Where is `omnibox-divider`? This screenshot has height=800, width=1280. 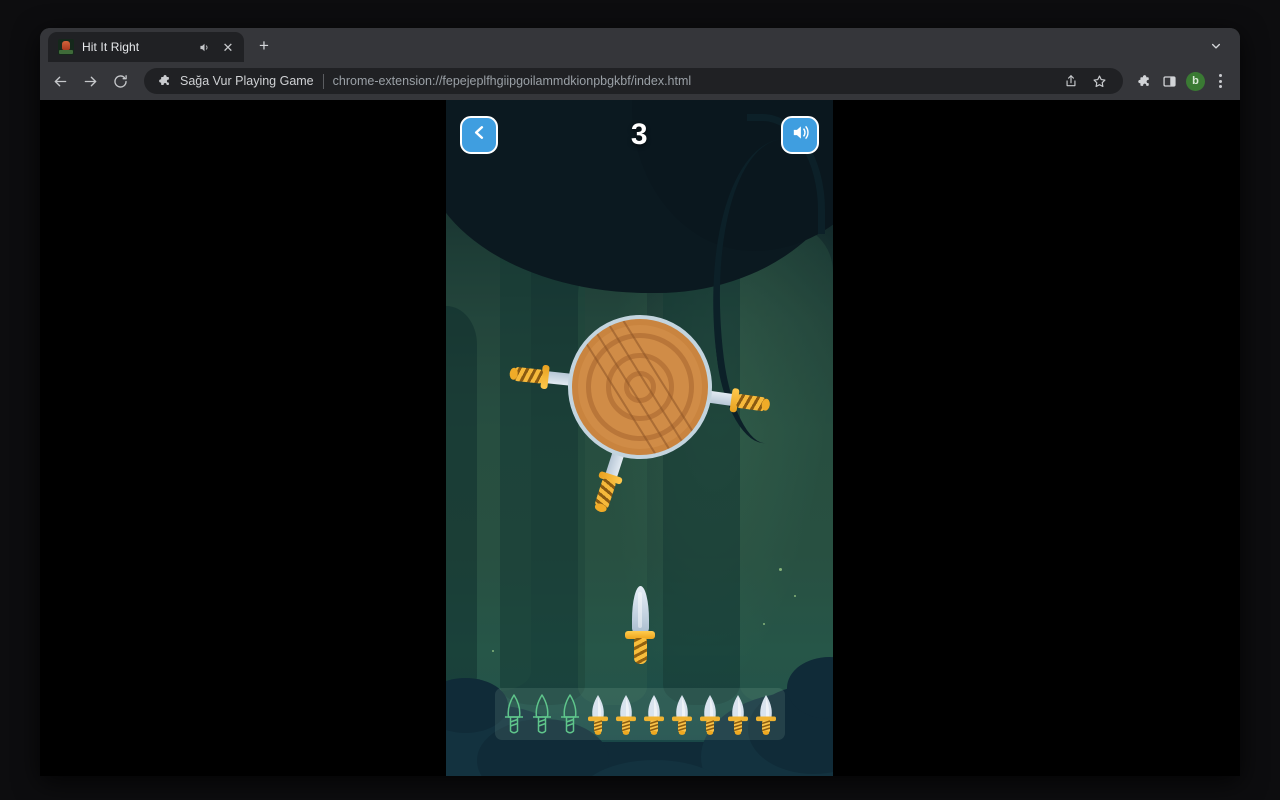 omnibox-divider is located at coordinates (323, 81).